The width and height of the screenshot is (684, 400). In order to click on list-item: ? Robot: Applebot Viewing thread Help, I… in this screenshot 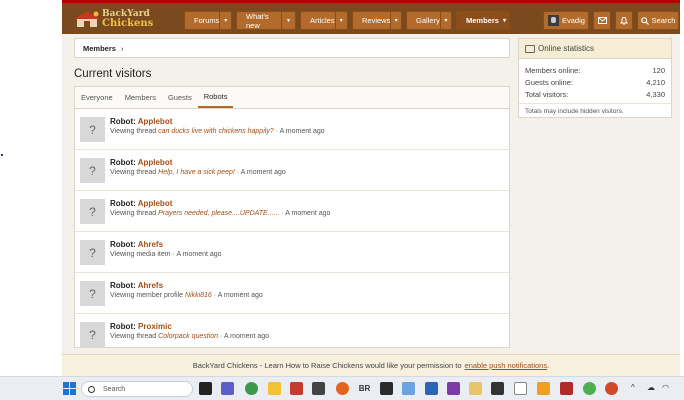, I will do `click(292, 170)`.